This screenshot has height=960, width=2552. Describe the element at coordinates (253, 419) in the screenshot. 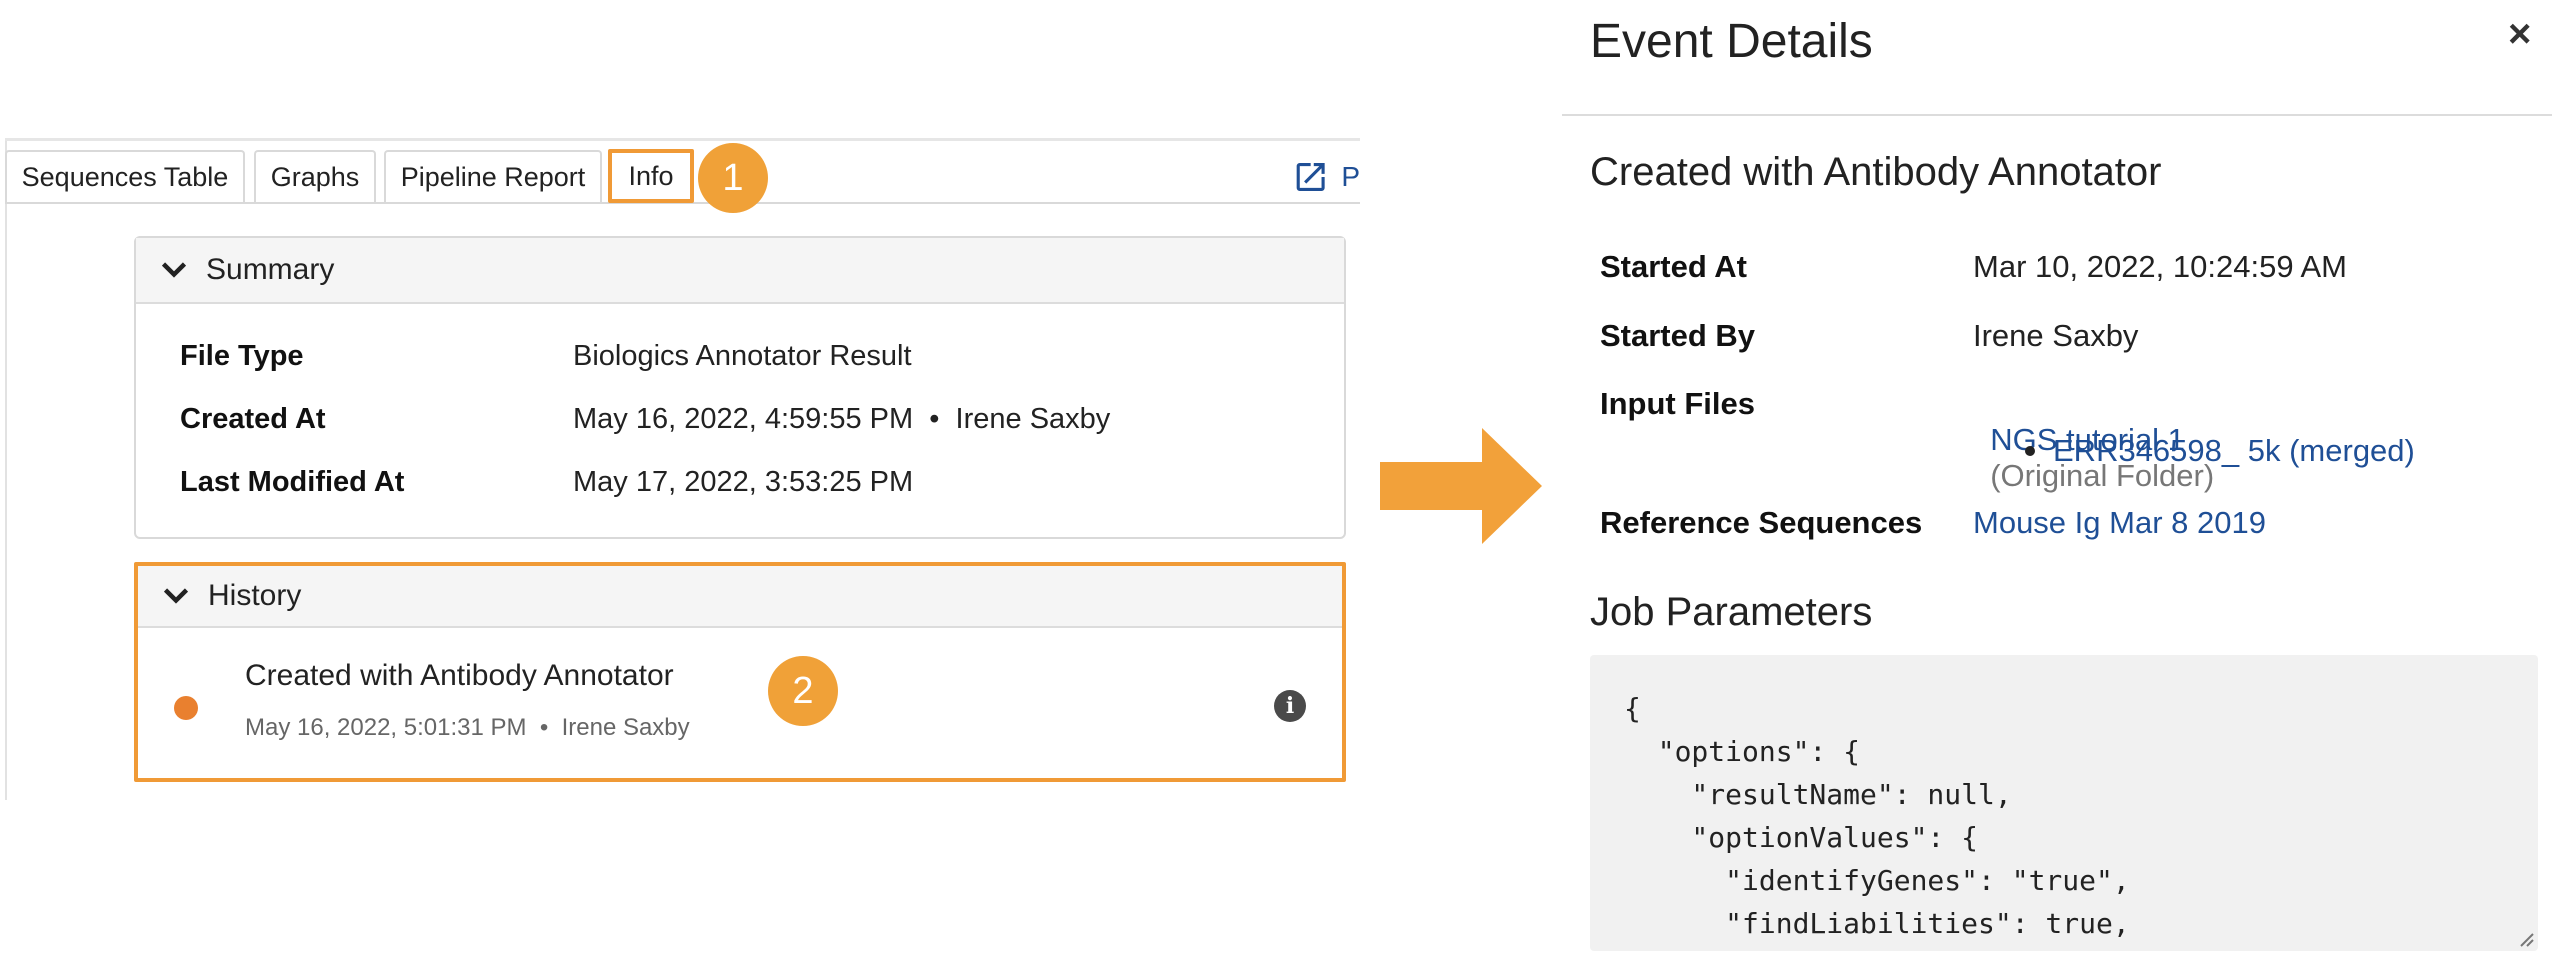

I see `created-at-label: Created At` at that location.